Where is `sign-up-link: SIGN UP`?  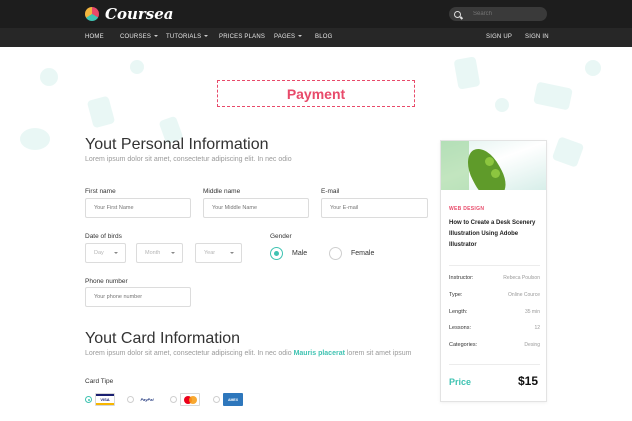
sign-up-link: SIGN UP is located at coordinates (499, 37).